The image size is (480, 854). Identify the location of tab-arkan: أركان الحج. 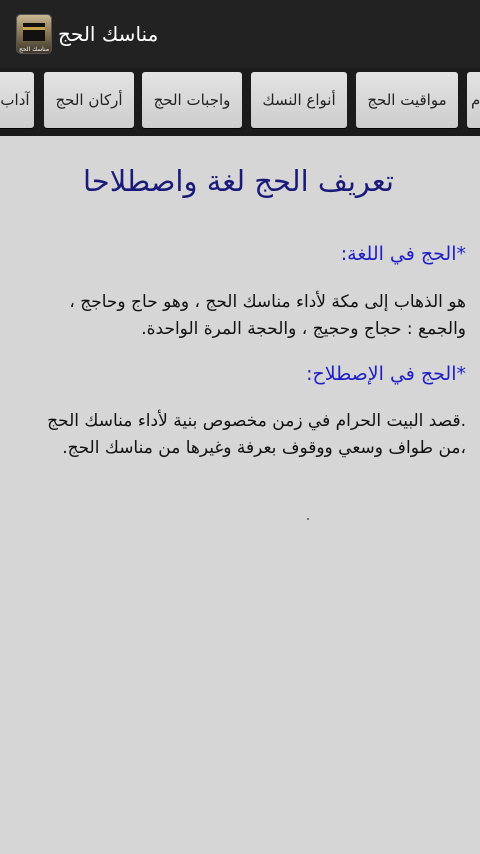
(89, 100).